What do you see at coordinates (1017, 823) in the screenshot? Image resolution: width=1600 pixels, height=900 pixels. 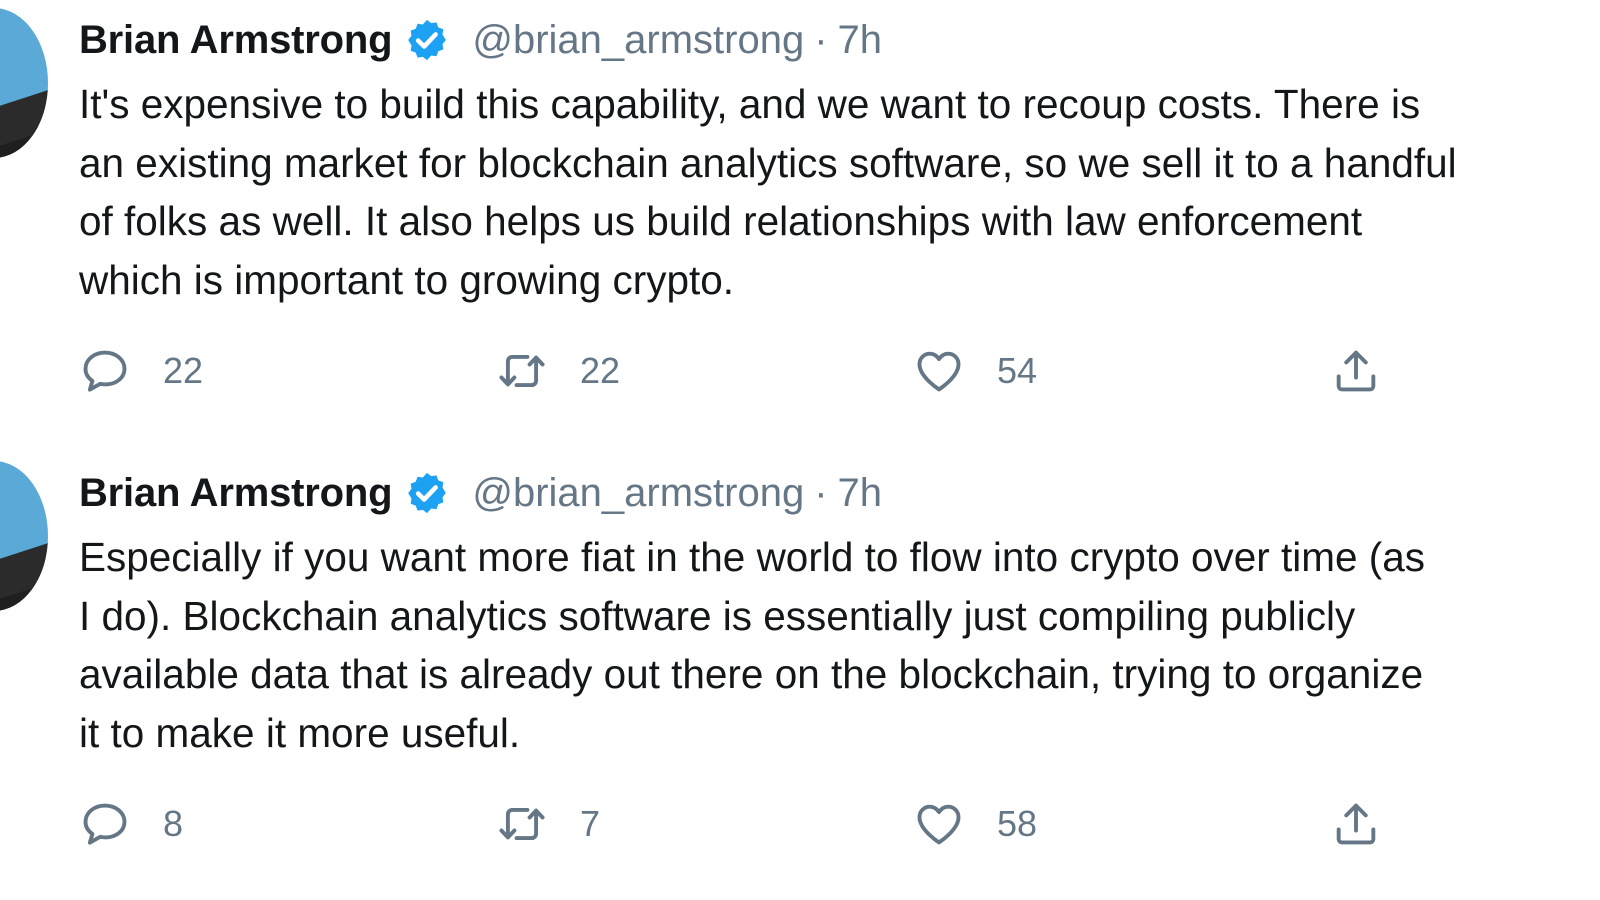 I see `like-count: 58` at bounding box center [1017, 823].